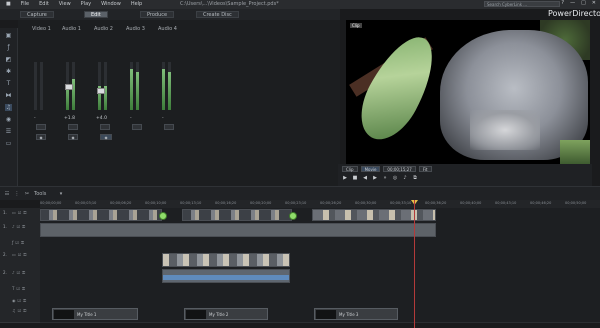 The height and width of the screenshot is (328, 600). I want to click on clip-mode-button: Clip, so click(350, 169).